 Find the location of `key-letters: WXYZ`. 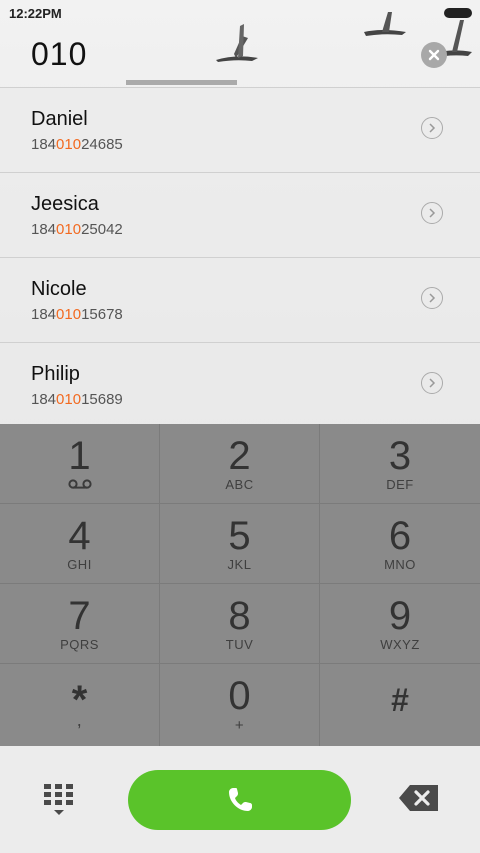

key-letters: WXYZ is located at coordinates (400, 644).